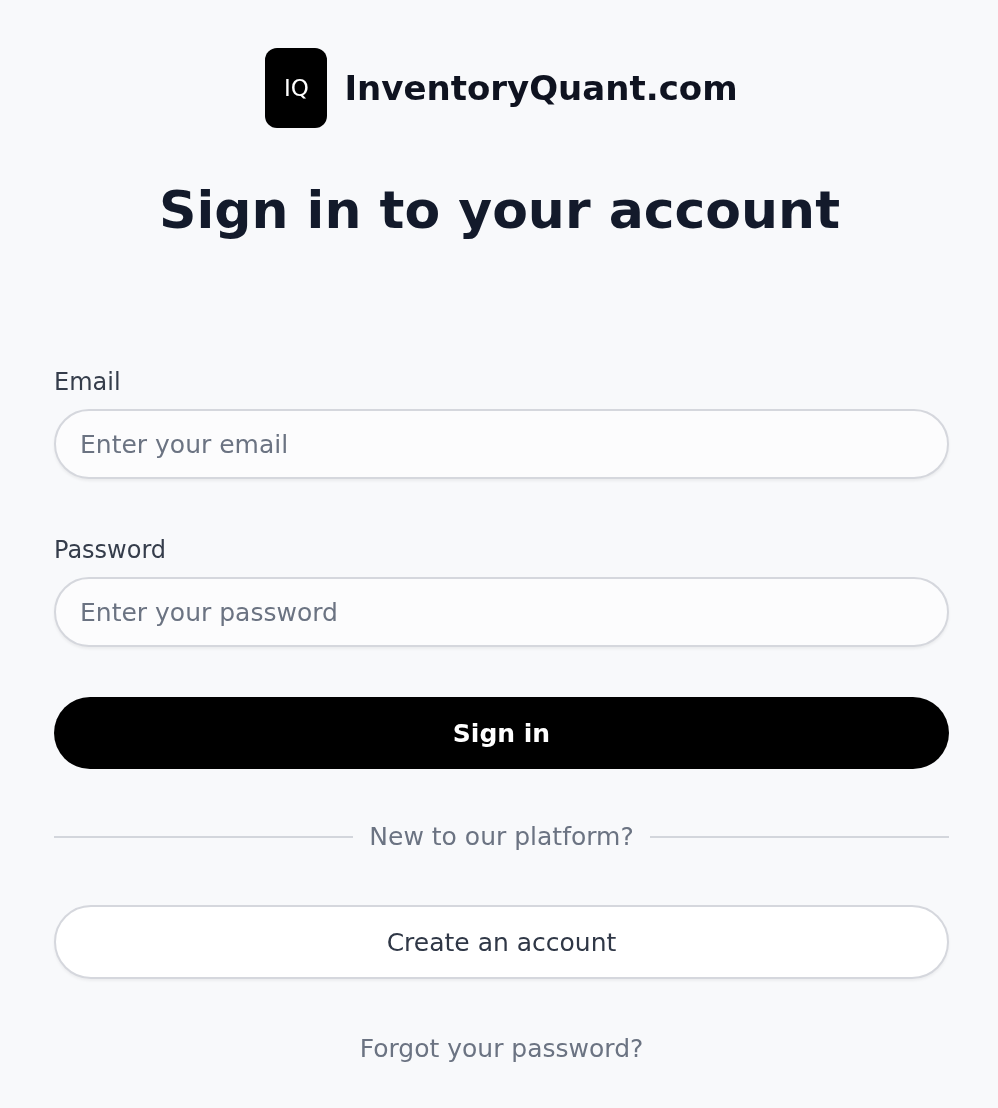 The height and width of the screenshot is (1108, 998). What do you see at coordinates (501, 837) in the screenshot?
I see `divider-text: New to our platform?` at bounding box center [501, 837].